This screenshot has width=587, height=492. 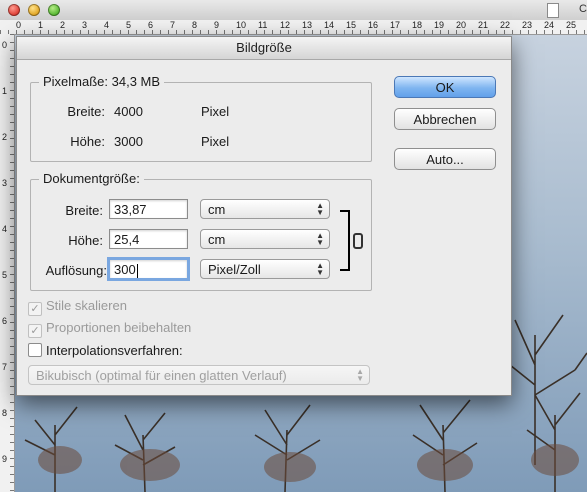 I want to click on ruler-tick-label: 21, so click(x=483, y=25).